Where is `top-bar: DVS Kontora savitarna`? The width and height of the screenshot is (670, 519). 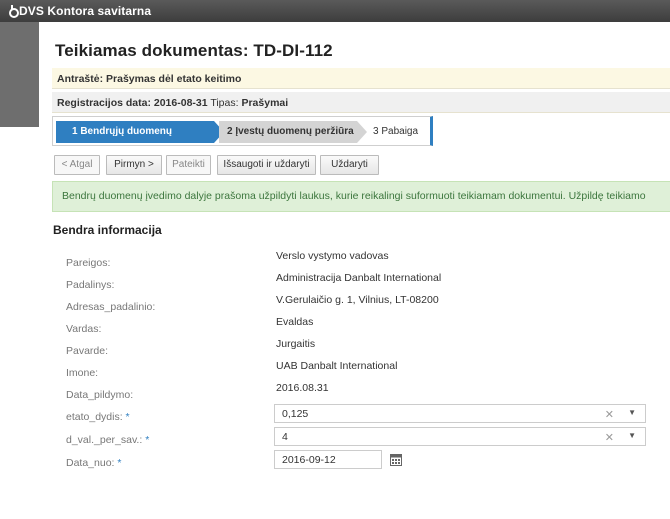 top-bar: DVS Kontora savitarna is located at coordinates (335, 11).